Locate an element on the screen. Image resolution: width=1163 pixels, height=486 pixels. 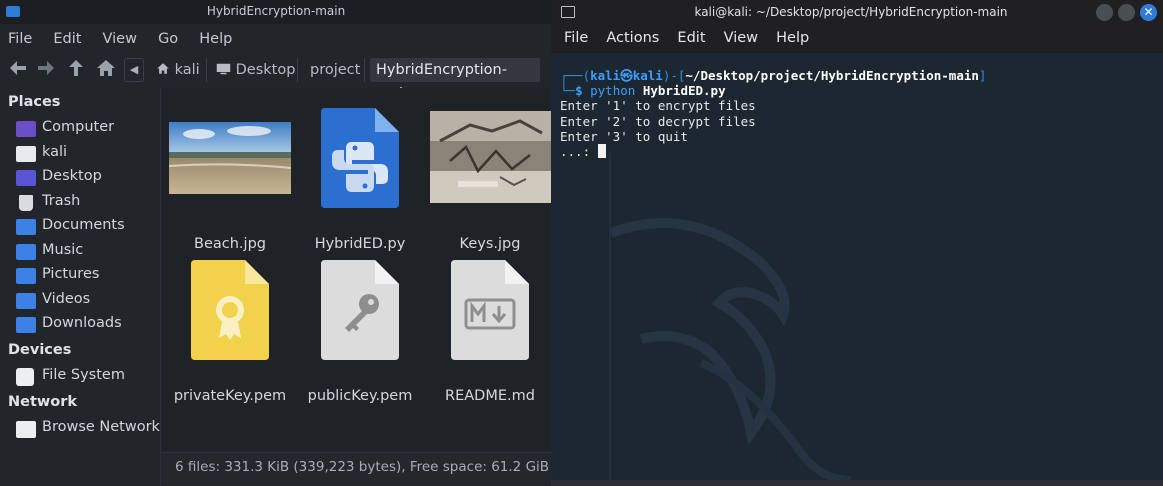
devices-header: Devices is located at coordinates (40, 350).